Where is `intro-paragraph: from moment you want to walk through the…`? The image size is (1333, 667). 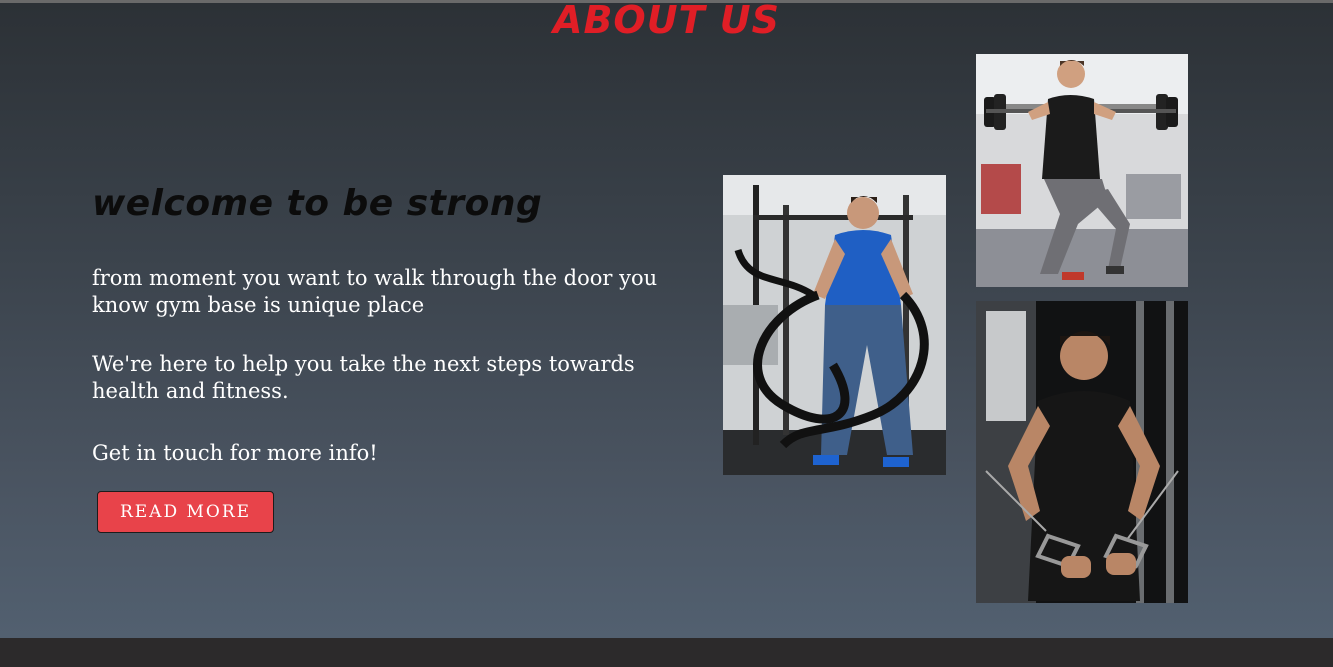 intro-paragraph: from moment you want to walk through the… is located at coordinates (375, 291).